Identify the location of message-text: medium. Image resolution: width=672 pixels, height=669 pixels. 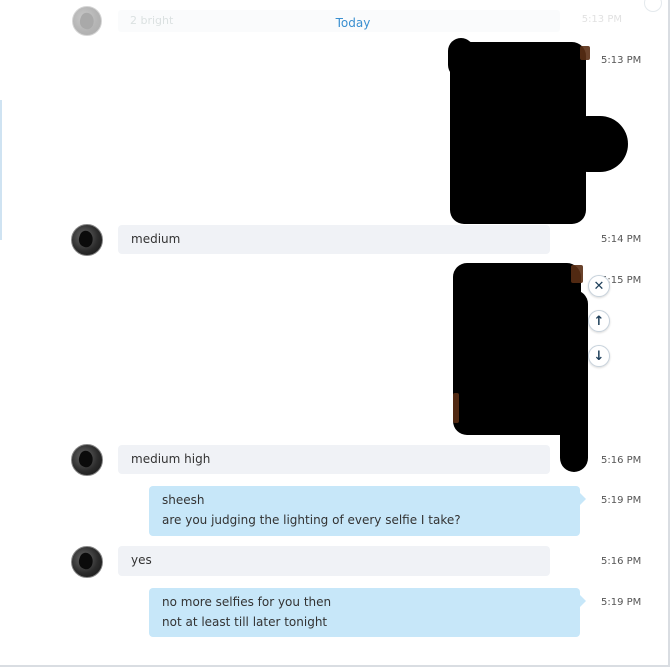
(156, 239).